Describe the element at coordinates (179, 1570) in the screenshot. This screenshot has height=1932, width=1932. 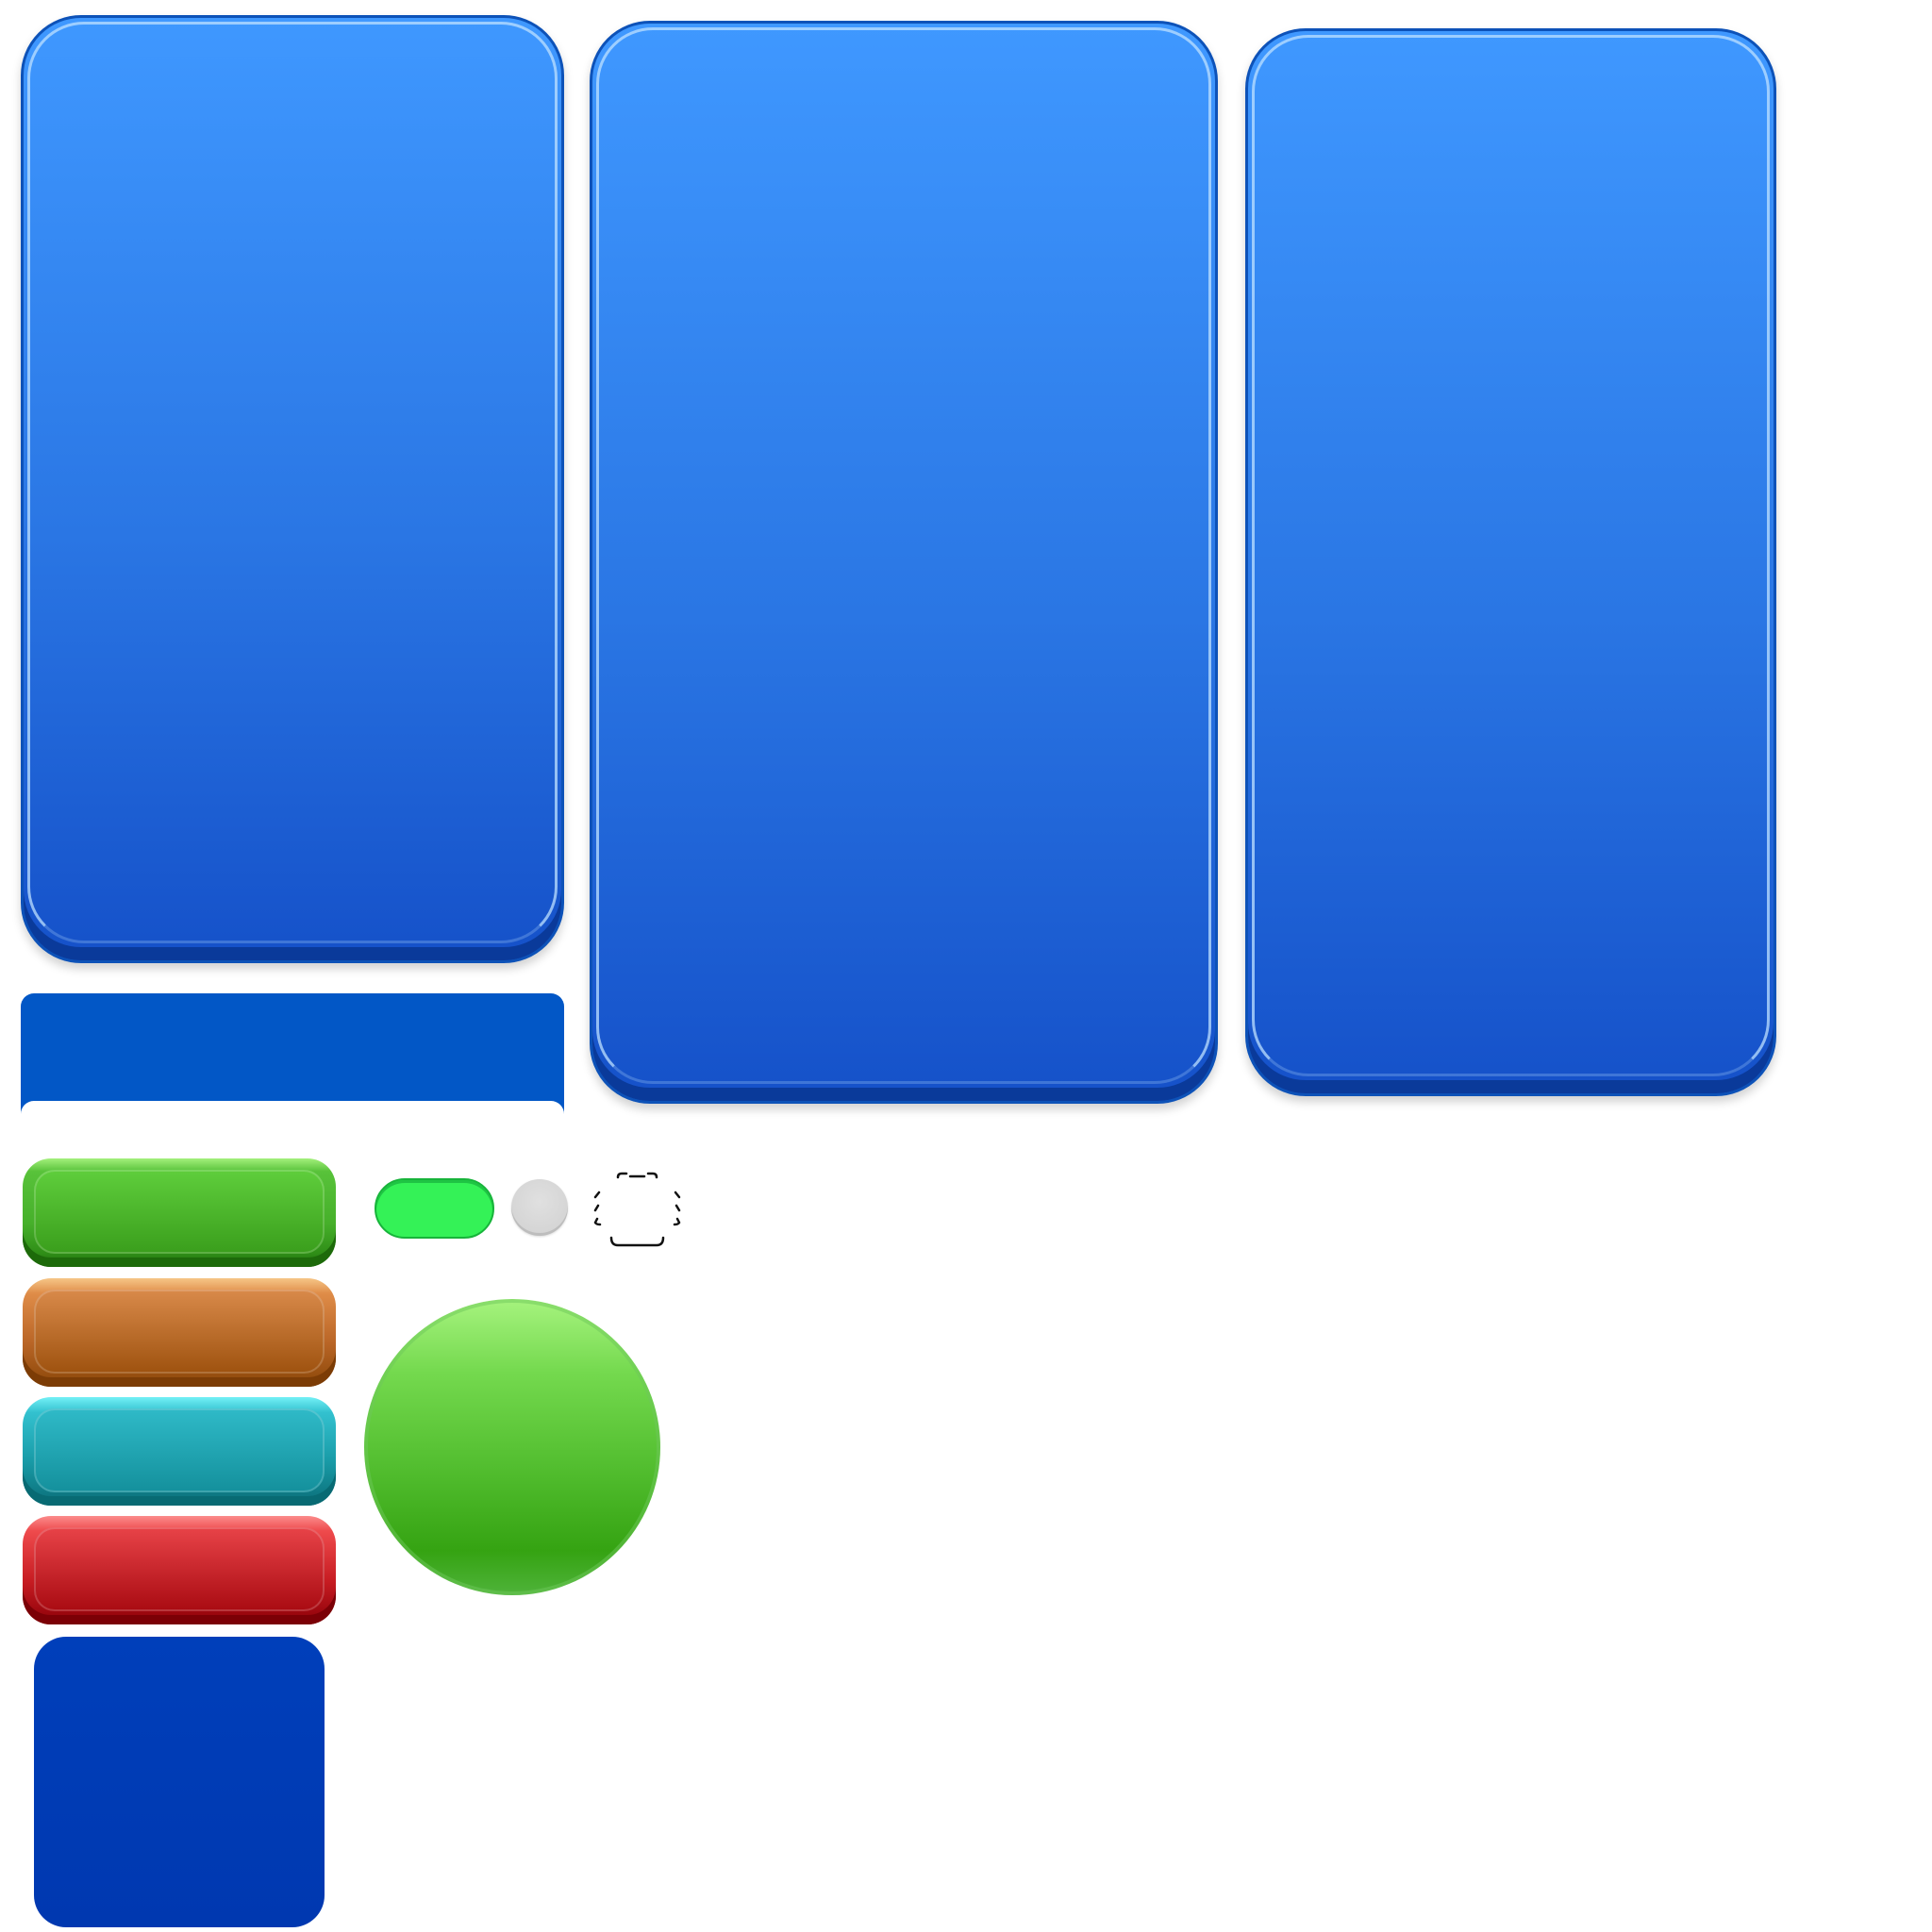
I see `button-red` at that location.